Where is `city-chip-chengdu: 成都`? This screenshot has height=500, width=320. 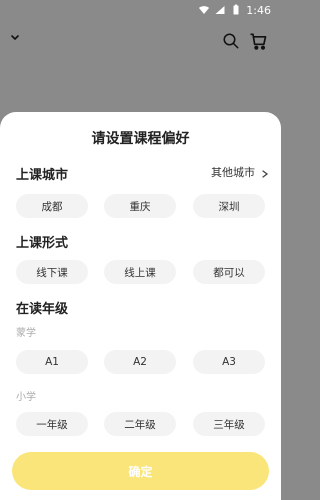
city-chip-chengdu: 成都 is located at coordinates (52, 206).